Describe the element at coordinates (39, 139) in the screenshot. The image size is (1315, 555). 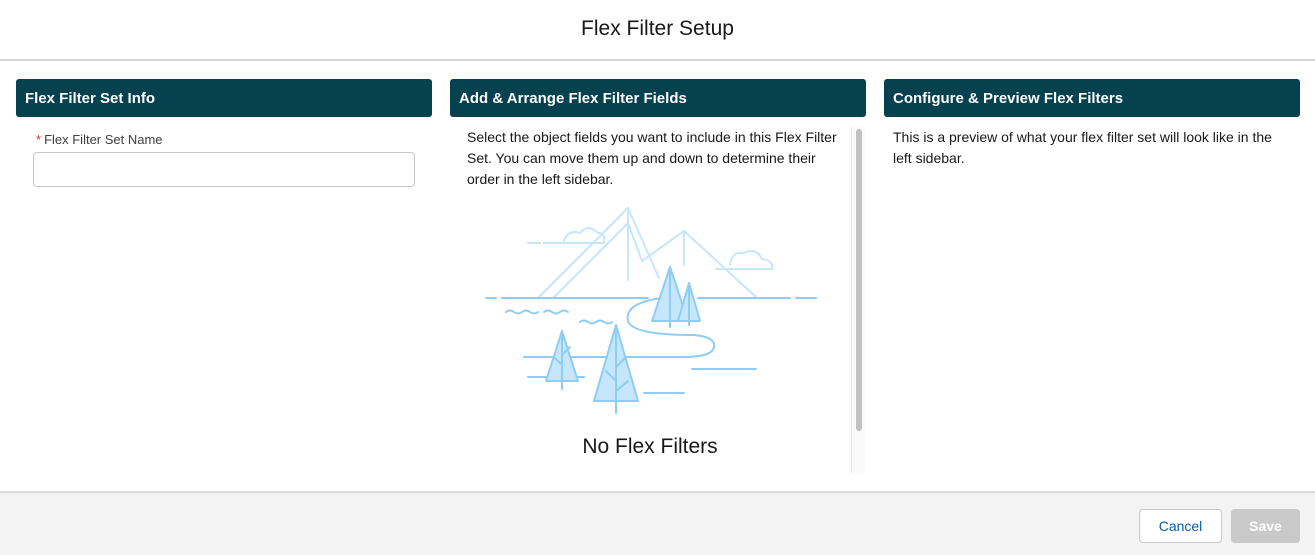
I see `required-marker: *` at that location.